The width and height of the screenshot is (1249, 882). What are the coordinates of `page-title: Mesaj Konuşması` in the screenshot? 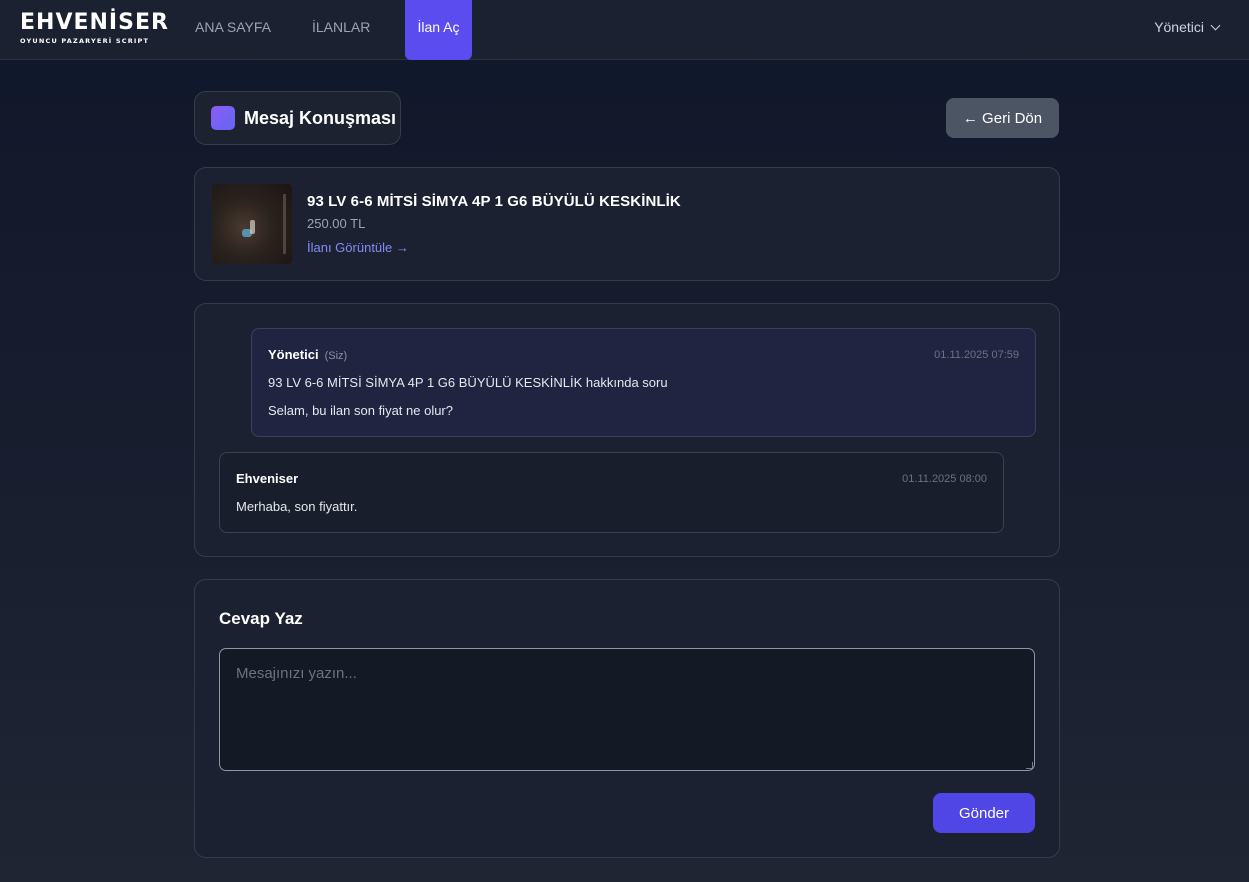 It's located at (320, 117).